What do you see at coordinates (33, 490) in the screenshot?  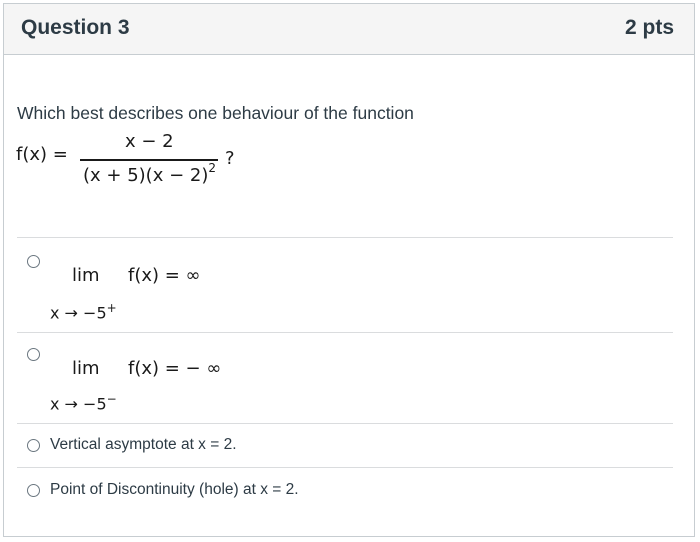 I see `option-4-radio` at bounding box center [33, 490].